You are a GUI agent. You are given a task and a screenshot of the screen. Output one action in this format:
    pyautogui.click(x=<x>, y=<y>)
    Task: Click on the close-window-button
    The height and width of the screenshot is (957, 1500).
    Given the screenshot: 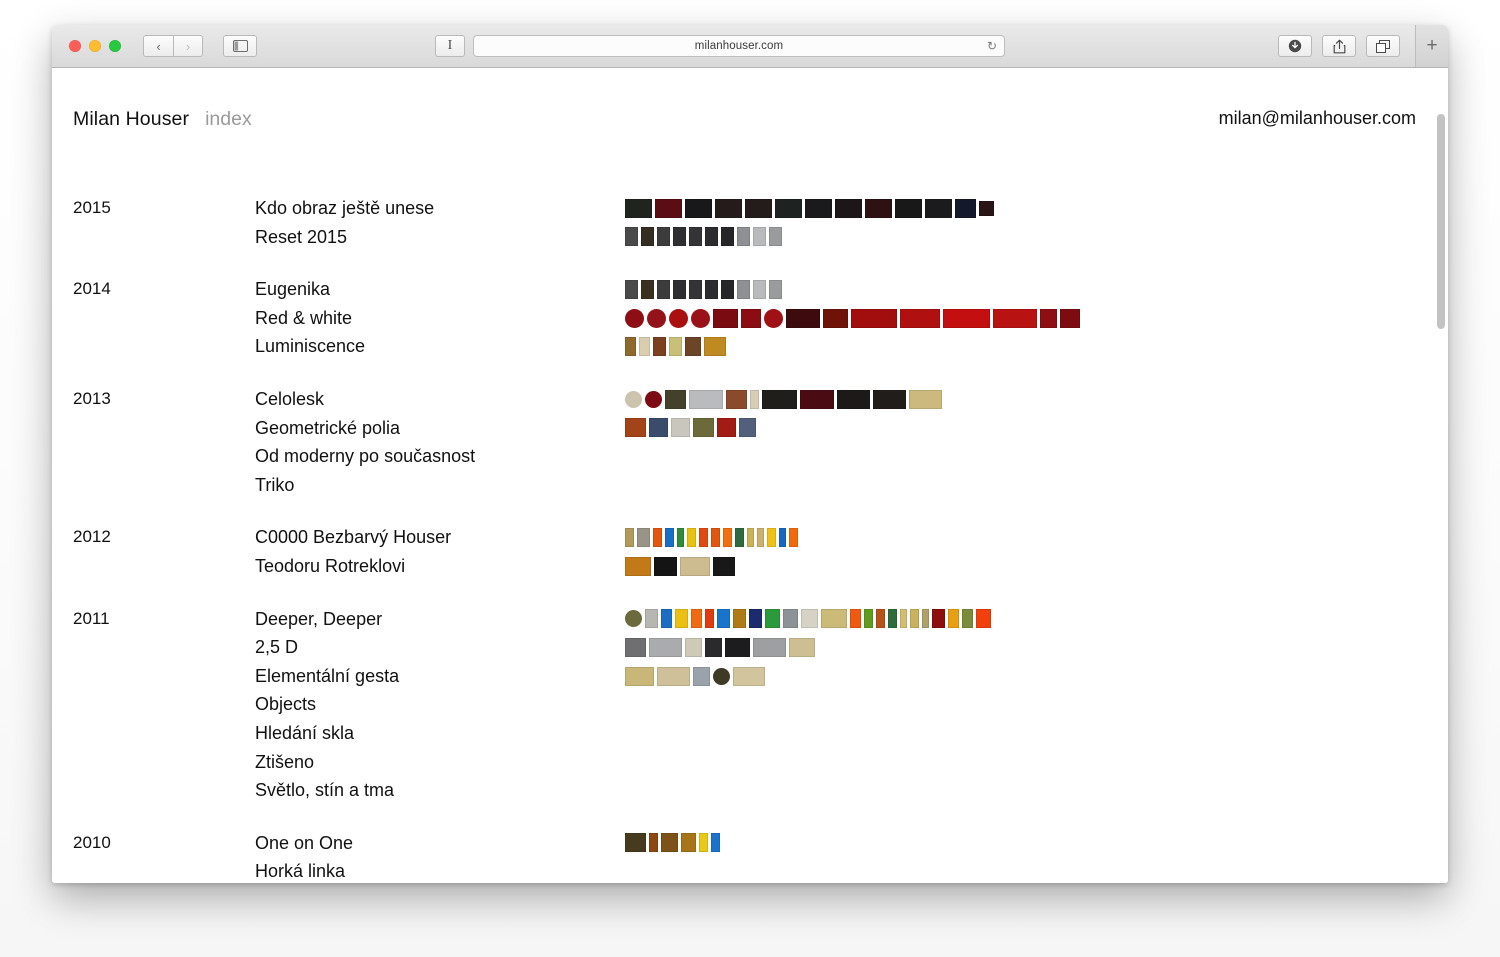 What is the action you would take?
    pyautogui.click(x=75, y=46)
    